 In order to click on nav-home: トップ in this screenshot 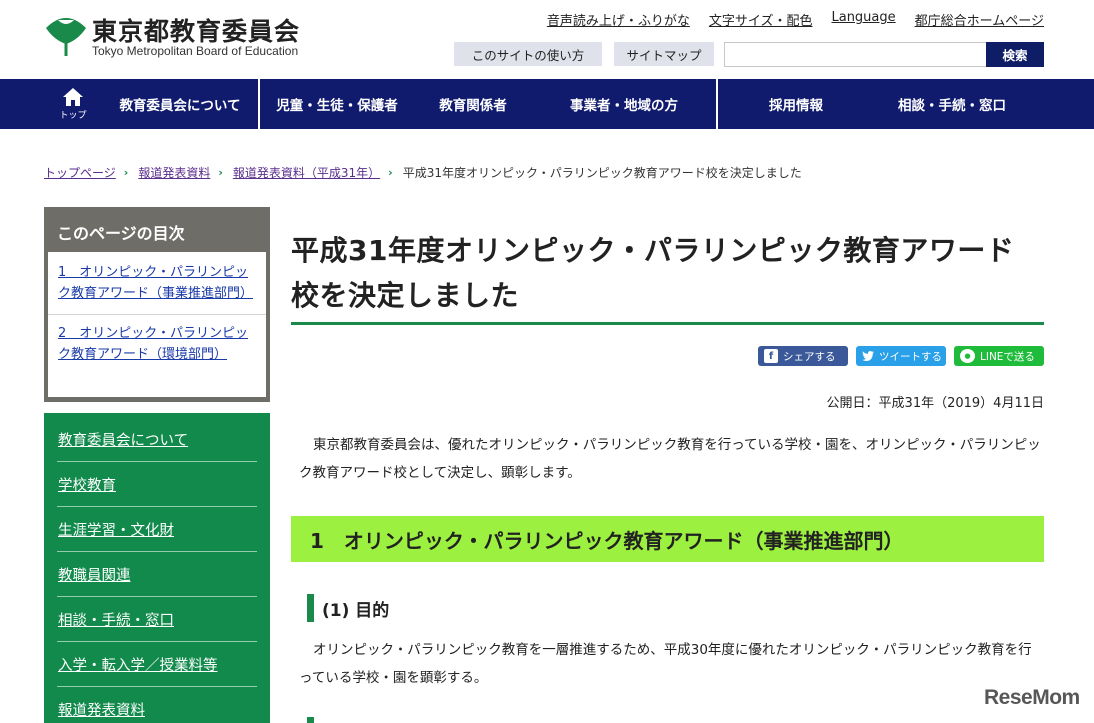, I will do `click(73, 104)`.